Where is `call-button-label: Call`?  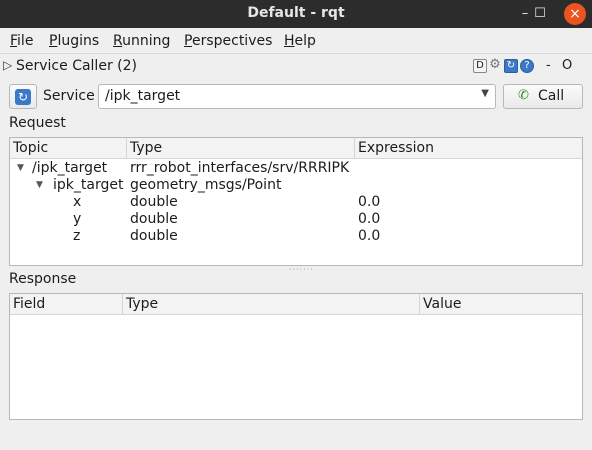 call-button-label: Call is located at coordinates (551, 96).